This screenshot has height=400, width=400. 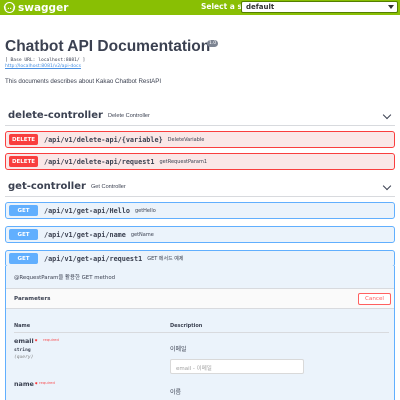 I want to click on top-bar: {..} swagger Select a spec default, so click(x=200, y=7).